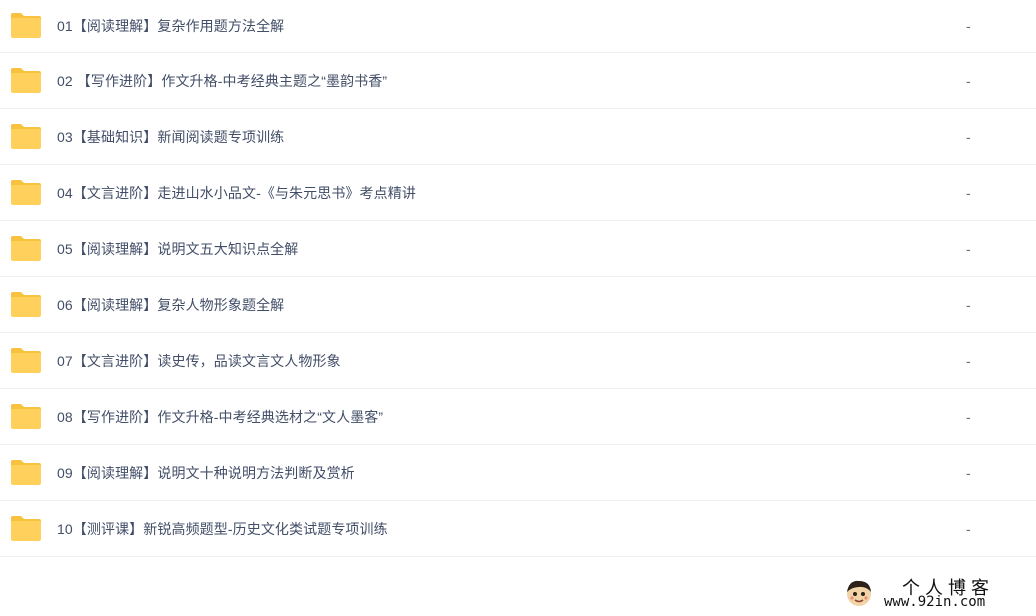 Image resolution: width=1036 pixels, height=616 pixels. Describe the element at coordinates (518, 193) in the screenshot. I see `folder-row: 04【文言进阶】走进山水小品文-《与朱元思书》考点精讲 -` at that location.